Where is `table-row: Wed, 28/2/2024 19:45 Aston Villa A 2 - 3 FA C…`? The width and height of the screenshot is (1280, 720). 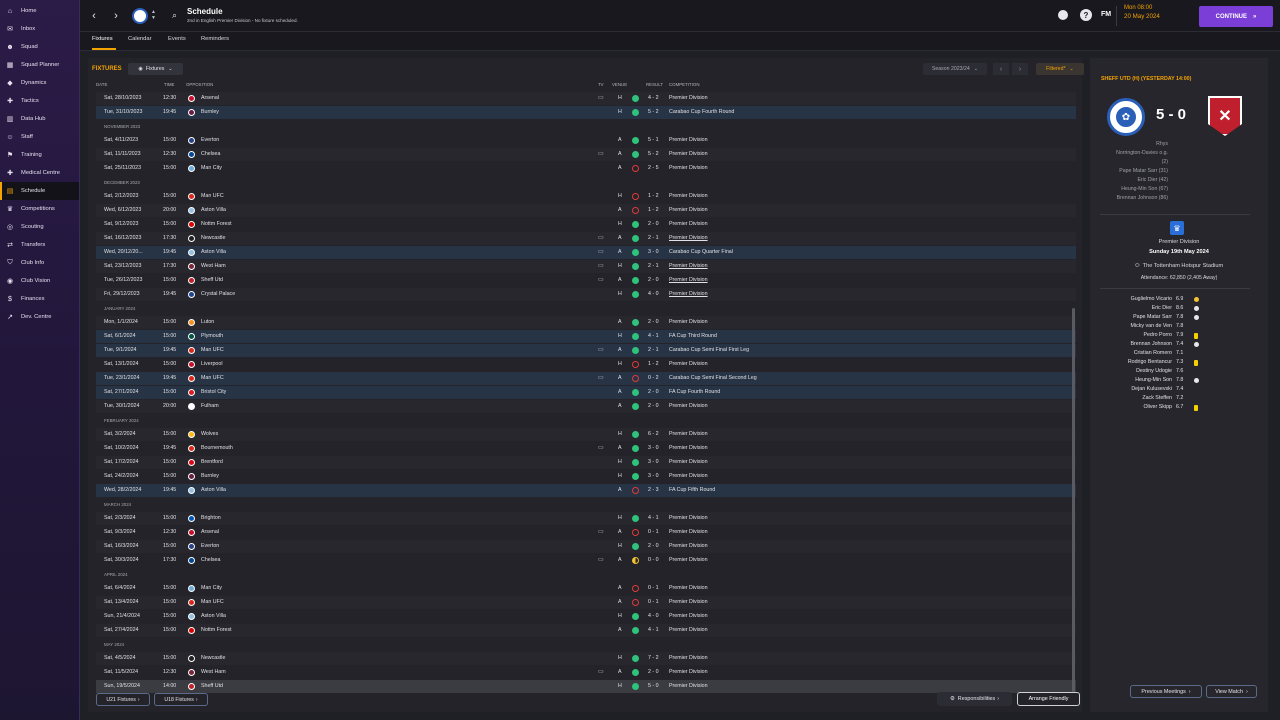
table-row: Wed, 28/2/2024 19:45 Aston Villa A 2 - 3 FA C… is located at coordinates (586, 490).